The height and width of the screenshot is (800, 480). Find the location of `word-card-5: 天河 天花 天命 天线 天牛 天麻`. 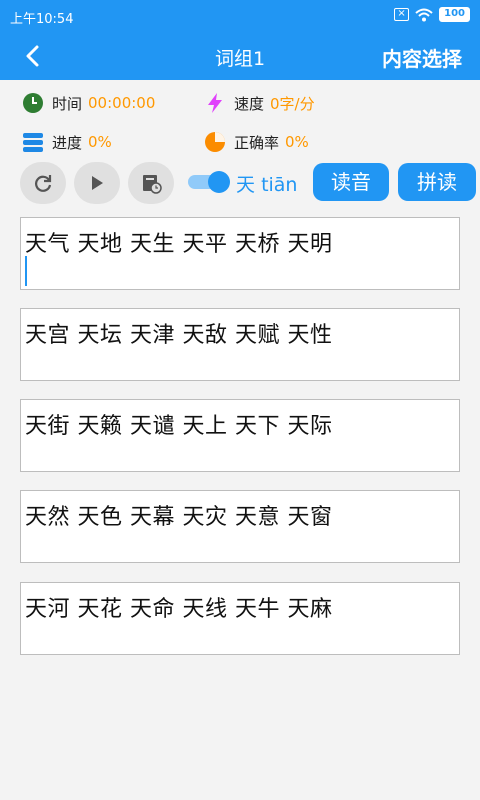

word-card-5: 天河 天花 天命 天线 天牛 天麻 is located at coordinates (240, 618).